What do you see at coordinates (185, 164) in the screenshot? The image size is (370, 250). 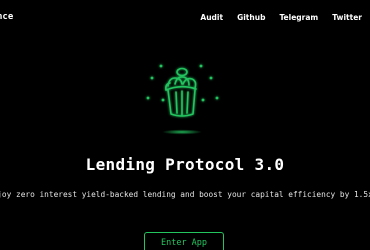 I see `page-title: Lending Protocol 3.0` at bounding box center [185, 164].